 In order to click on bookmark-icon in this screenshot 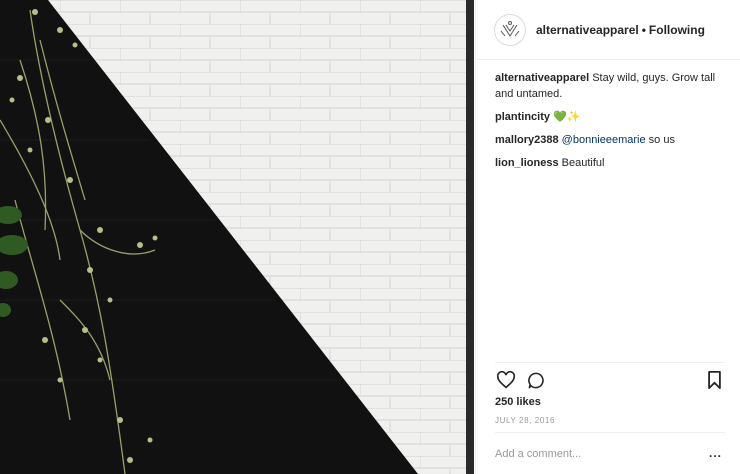, I will do `click(714, 380)`.